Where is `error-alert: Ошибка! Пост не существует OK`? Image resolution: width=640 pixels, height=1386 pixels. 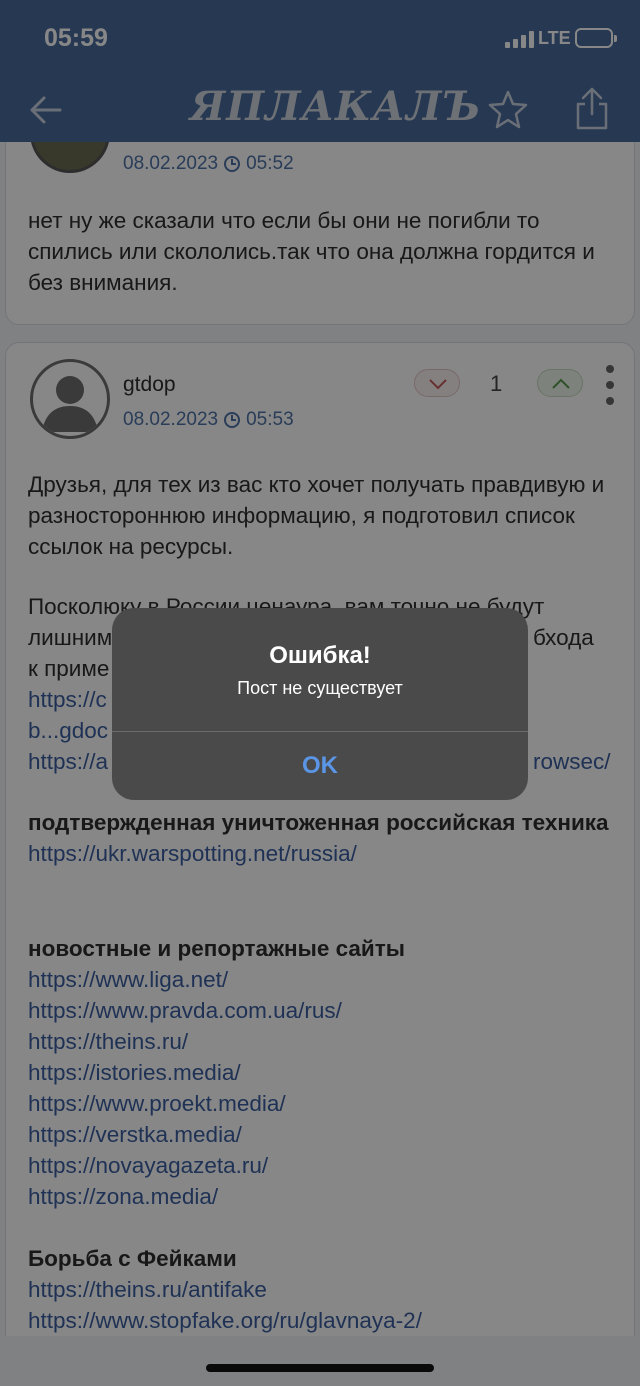 error-alert: Ошибка! Пост не существует OK is located at coordinates (320, 704).